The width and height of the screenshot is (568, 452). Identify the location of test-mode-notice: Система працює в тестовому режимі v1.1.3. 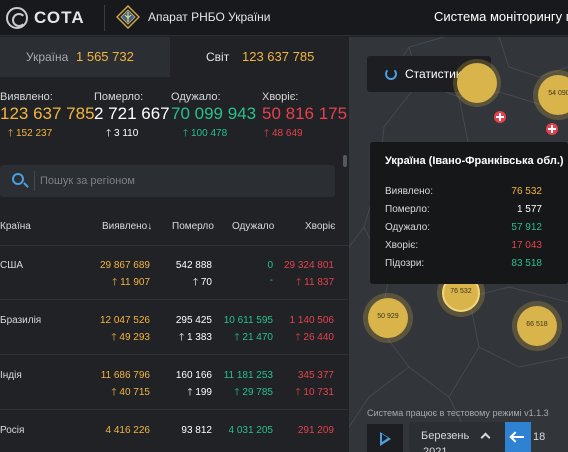
(458, 413).